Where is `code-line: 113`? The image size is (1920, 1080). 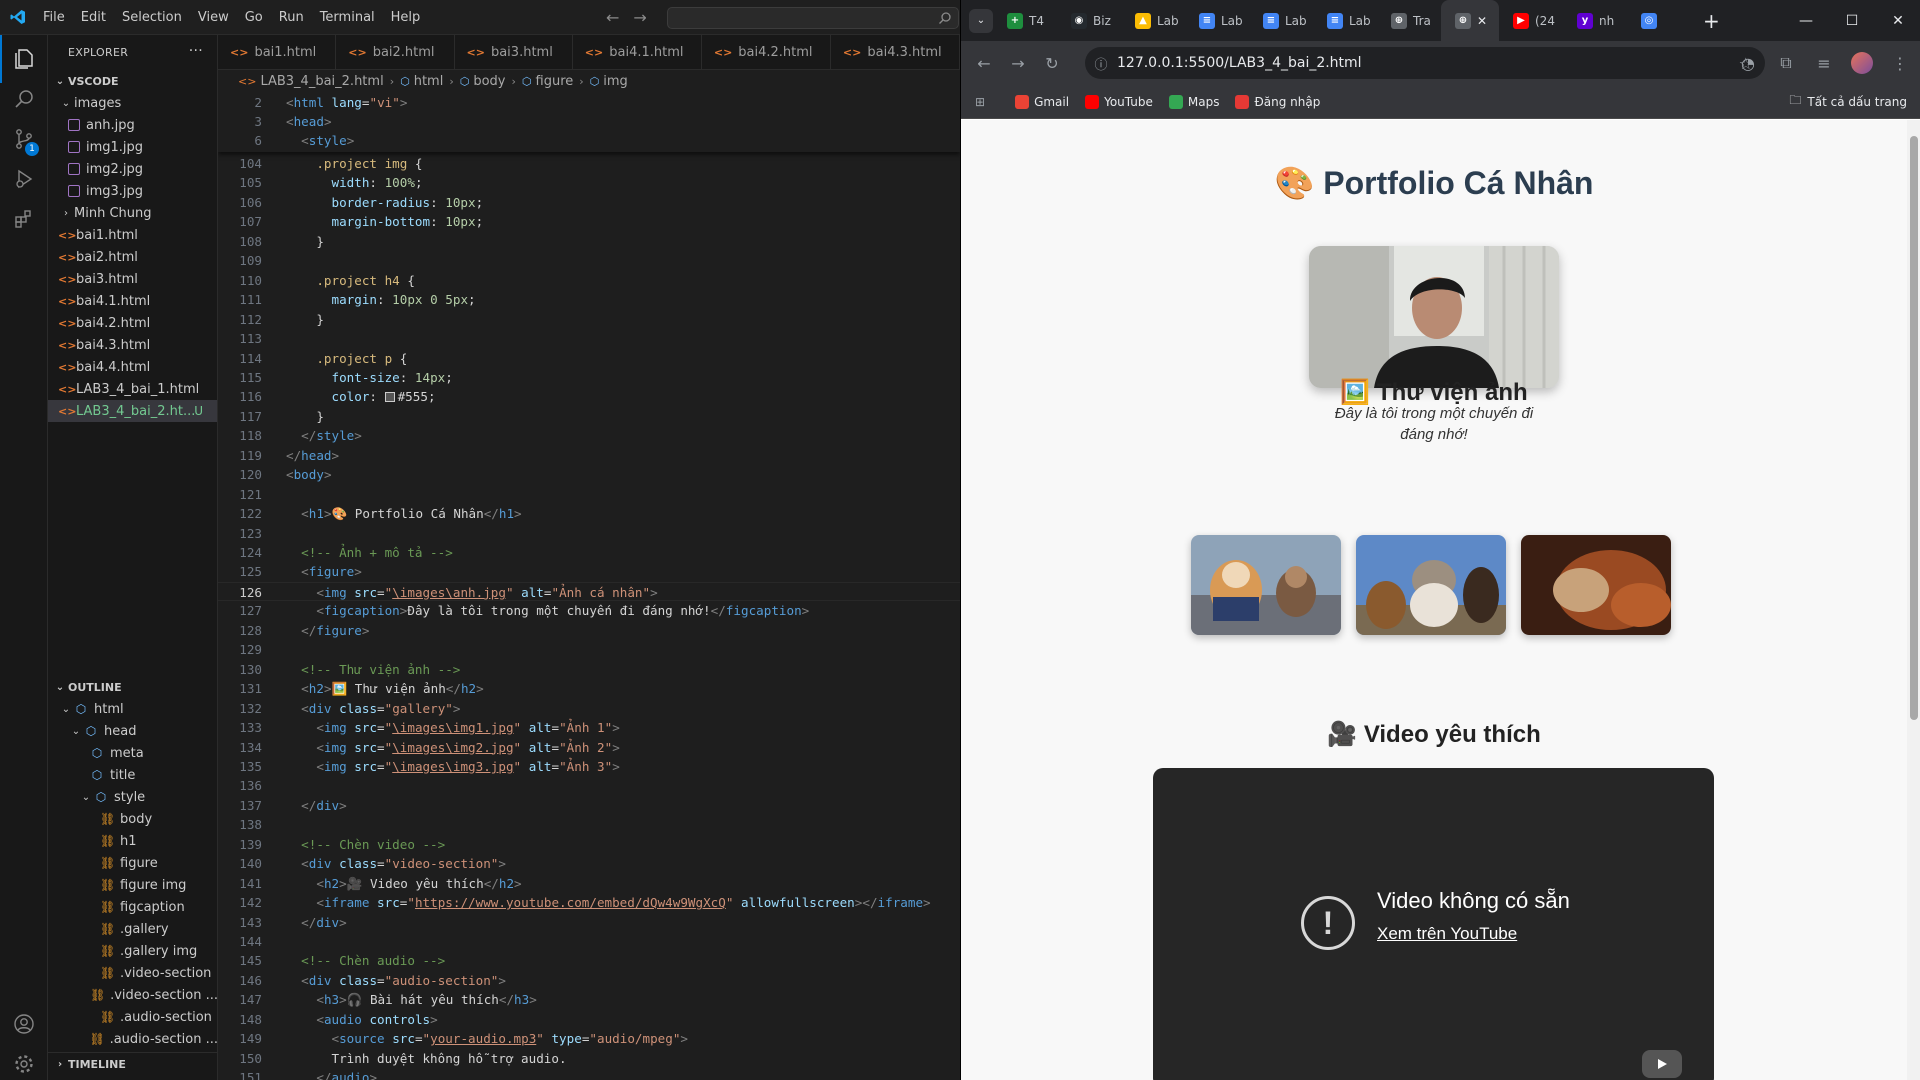
code-line: 113 is located at coordinates (589, 338).